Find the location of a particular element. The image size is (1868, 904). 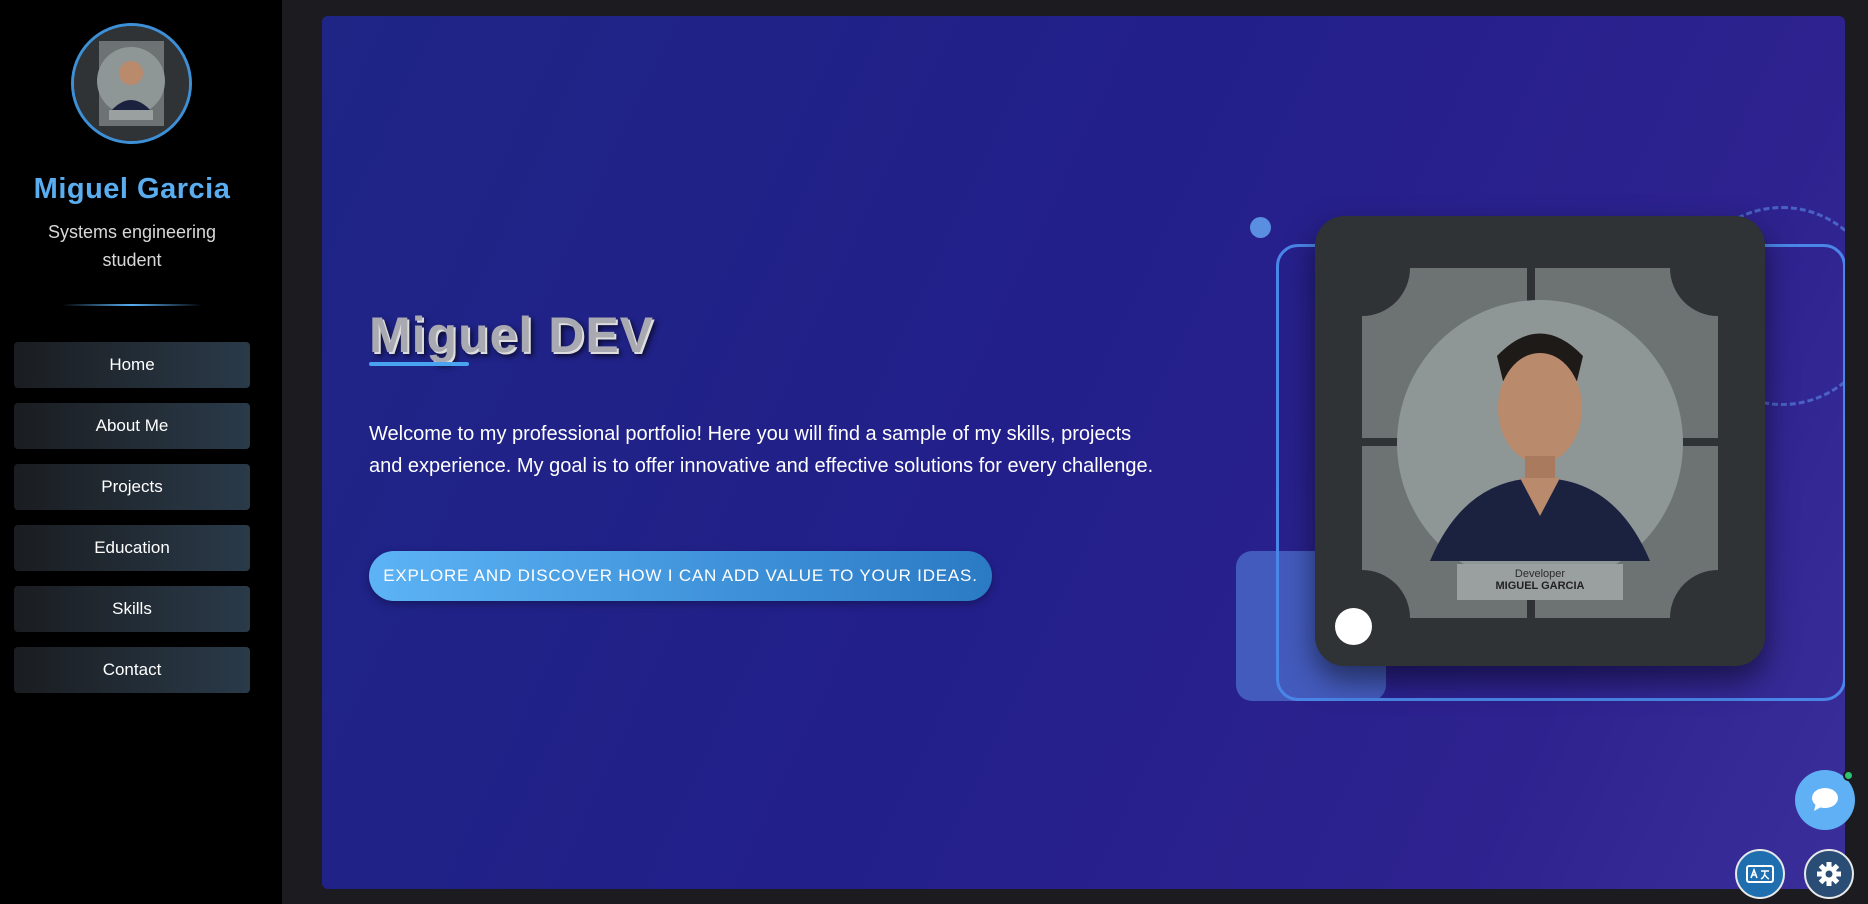

hero-title-underline is located at coordinates (419, 364).